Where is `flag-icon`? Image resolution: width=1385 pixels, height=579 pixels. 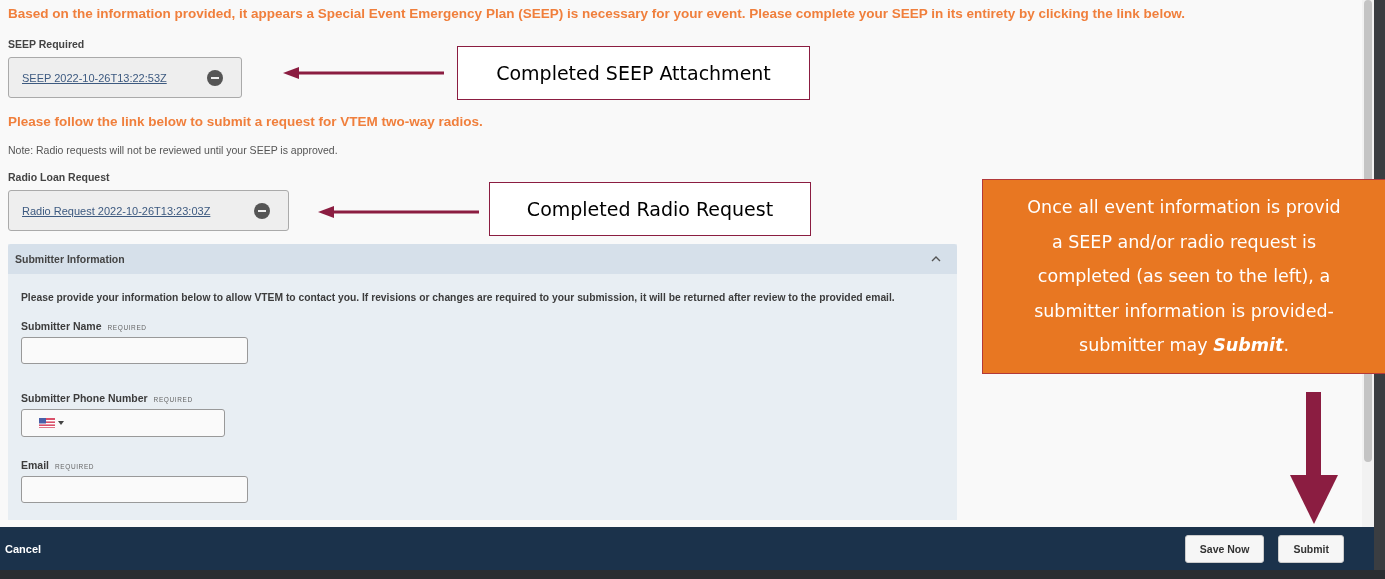
flag-icon is located at coordinates (47, 423).